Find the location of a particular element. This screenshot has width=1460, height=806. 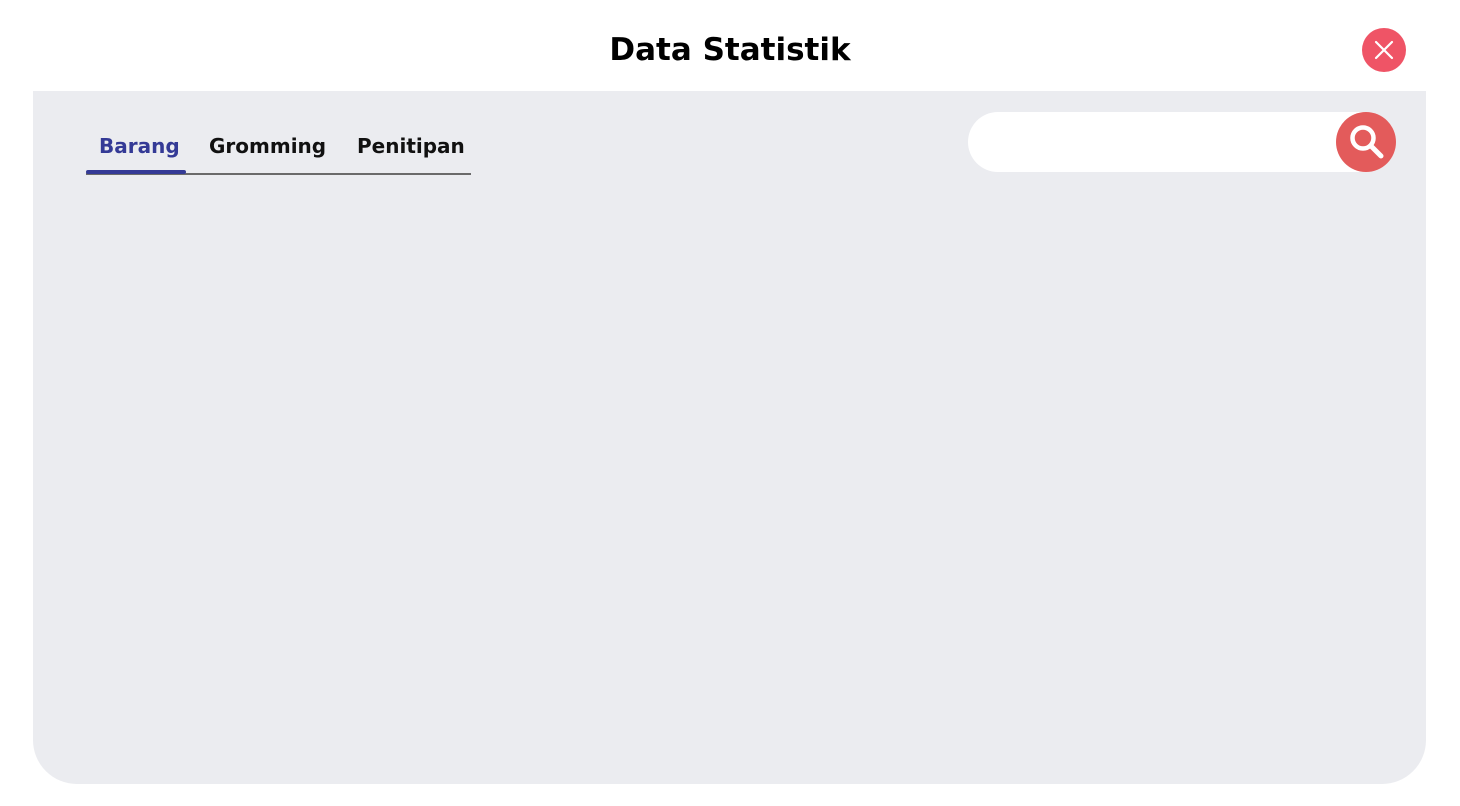

tab-barang: Barang is located at coordinates (139, 150).